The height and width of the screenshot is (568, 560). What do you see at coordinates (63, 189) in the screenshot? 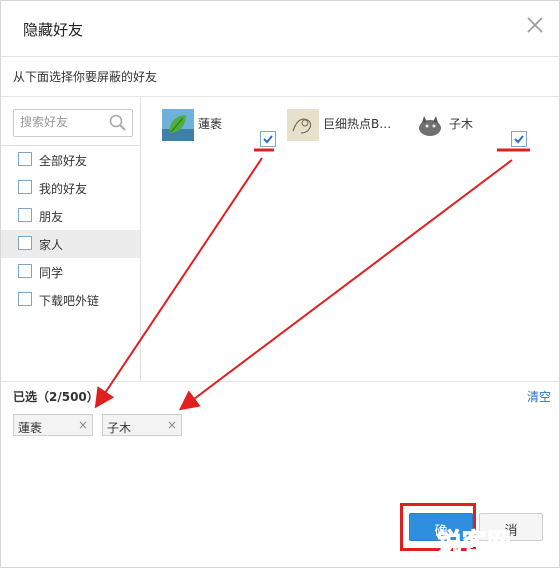
I see `group-label: 我的好友` at bounding box center [63, 189].